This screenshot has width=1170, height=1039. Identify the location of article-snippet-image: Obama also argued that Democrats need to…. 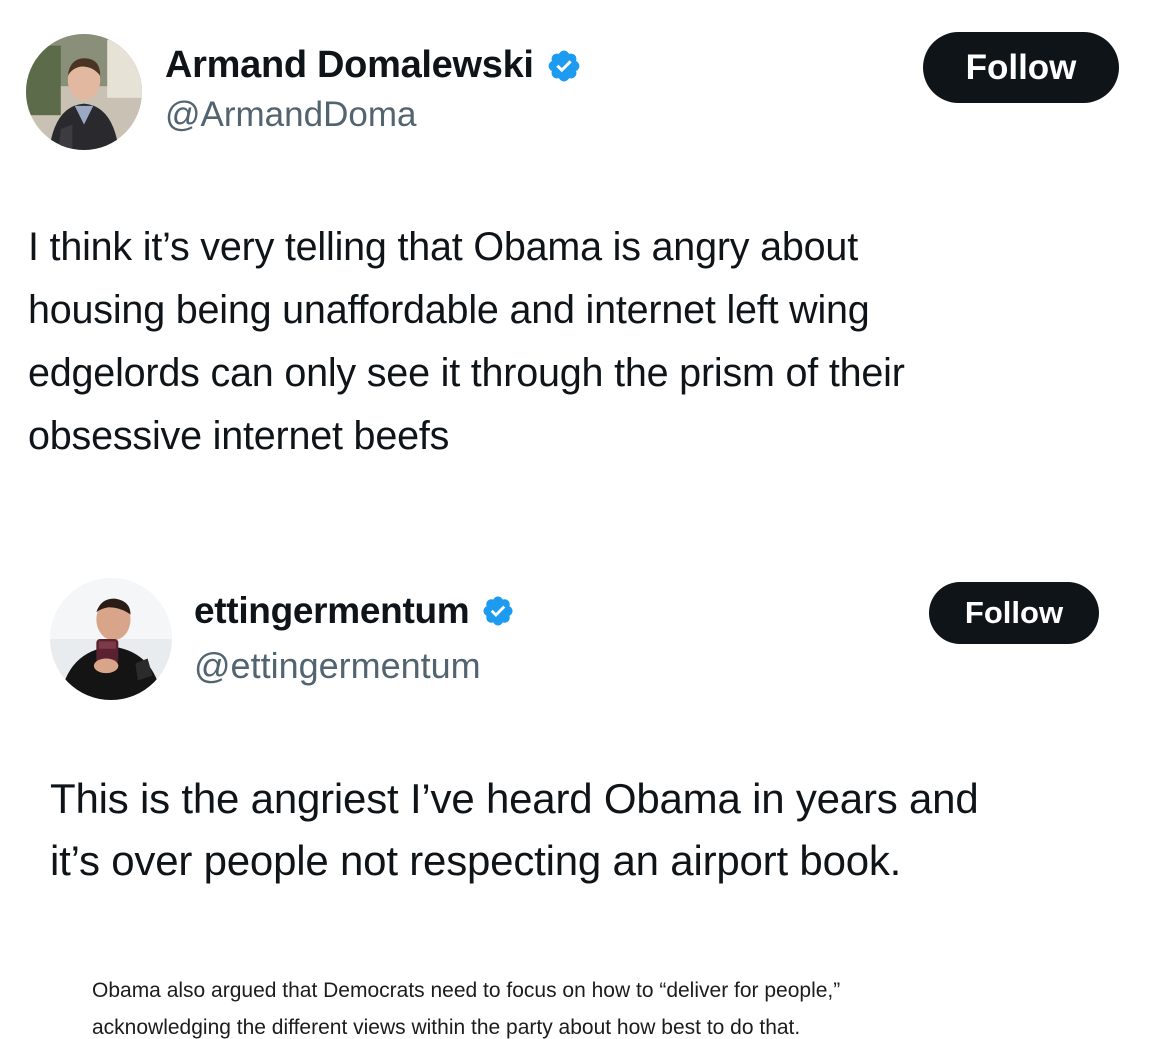
(592, 1005).